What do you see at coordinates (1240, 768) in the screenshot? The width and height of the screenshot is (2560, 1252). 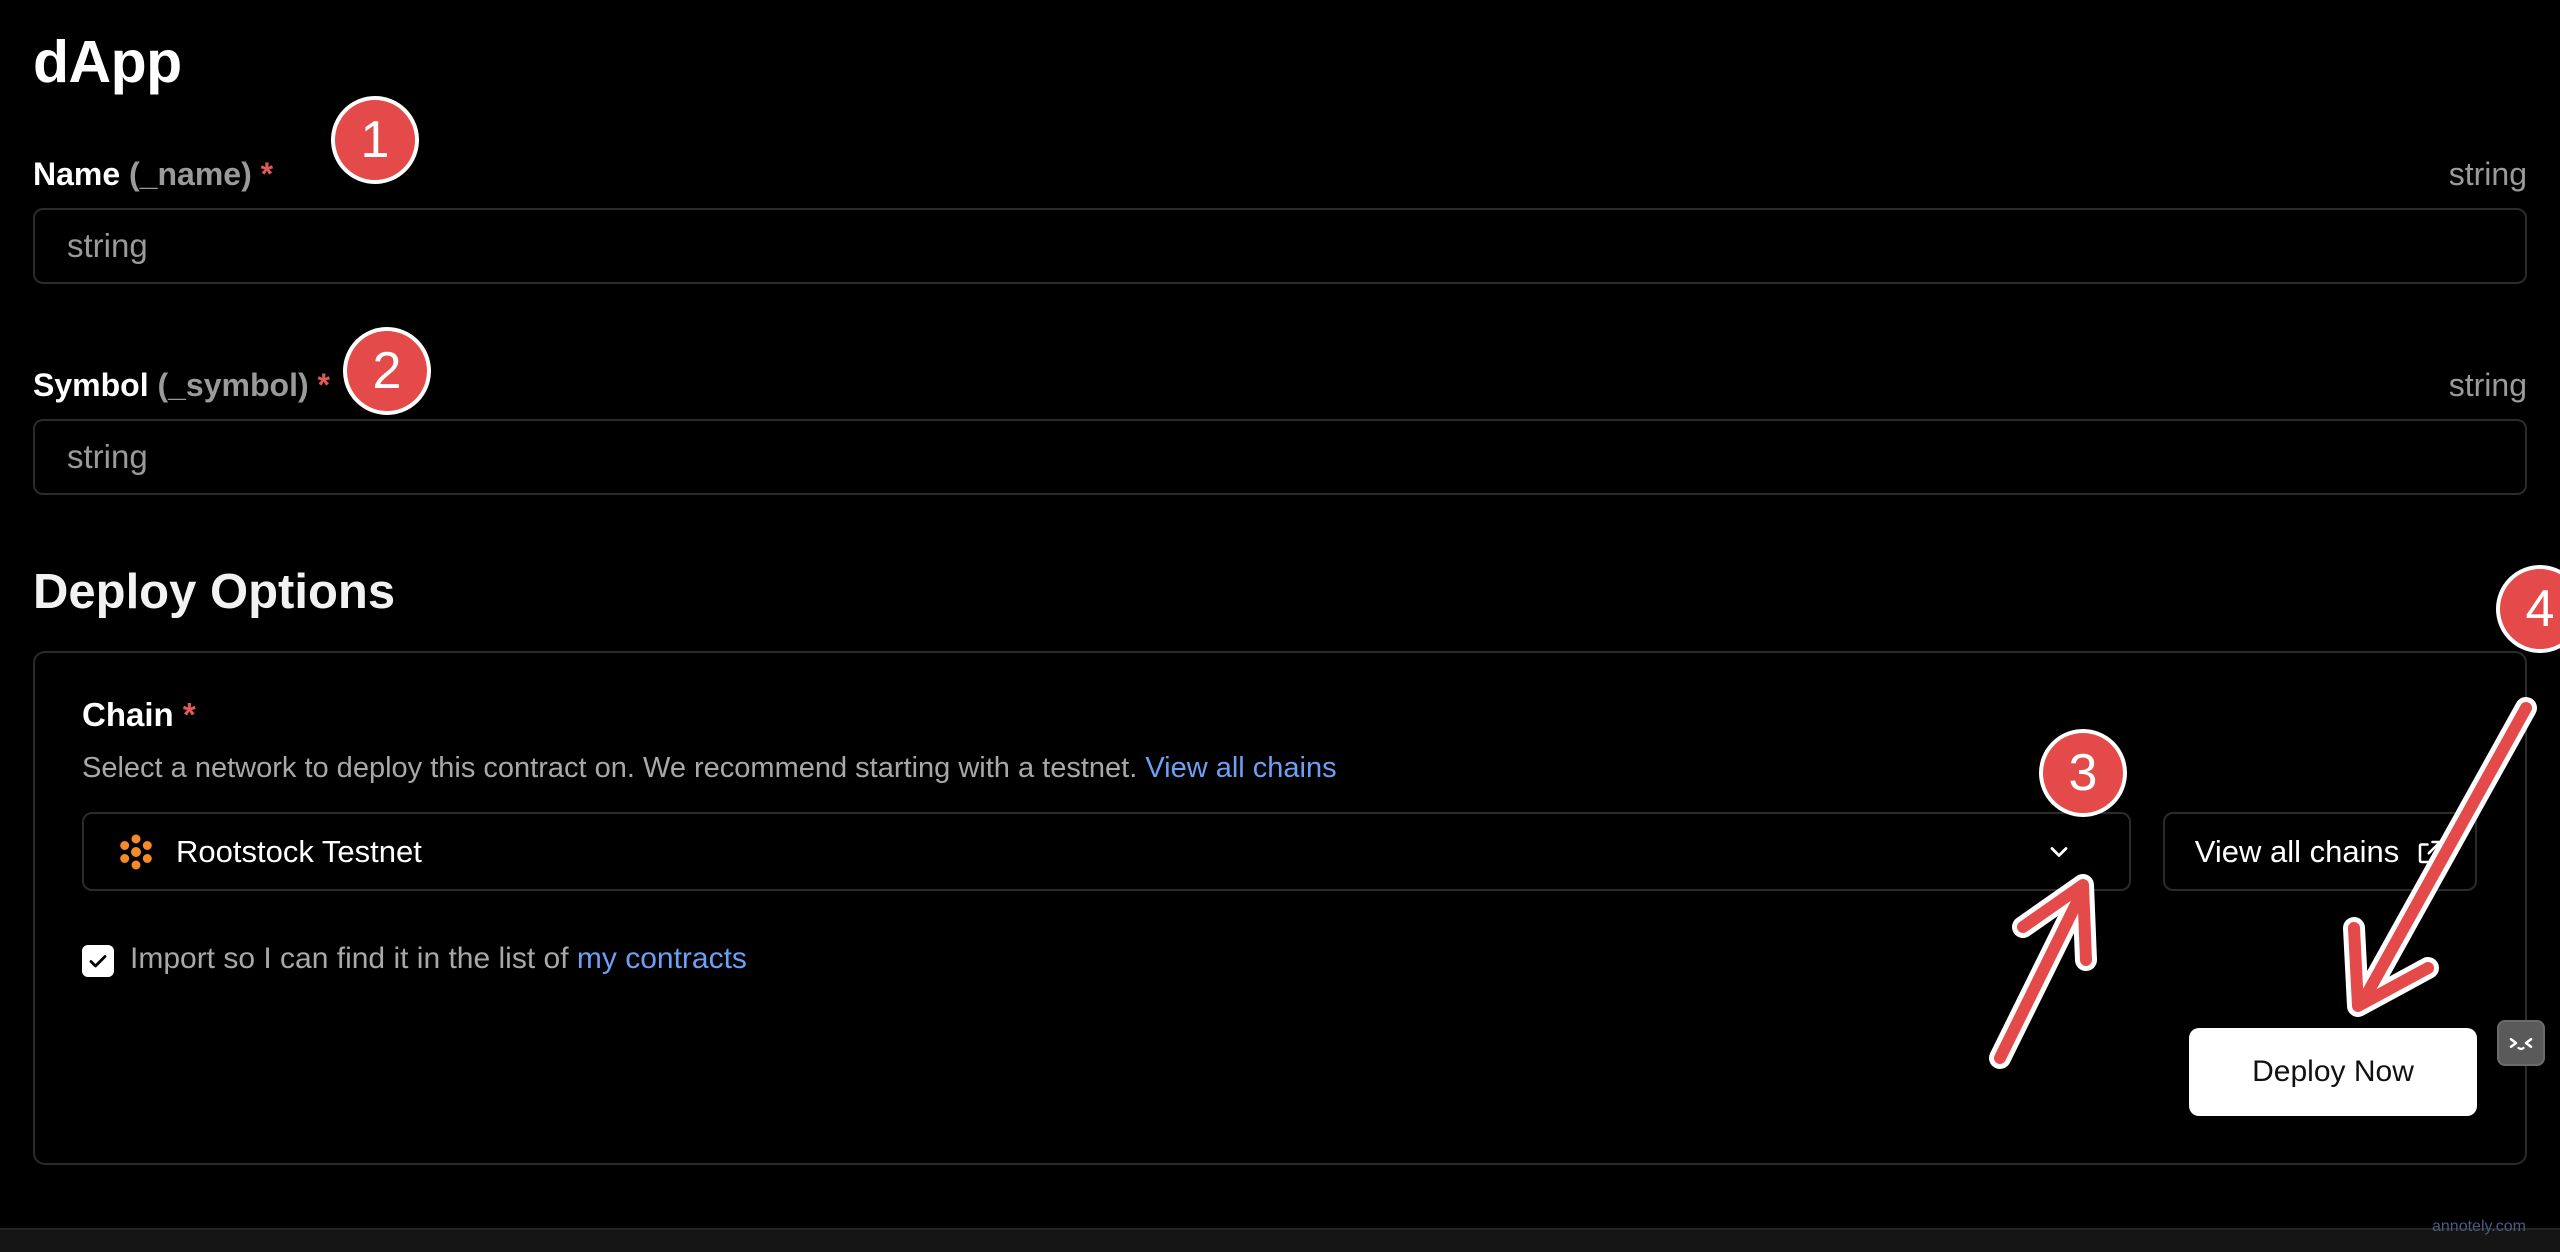 I see `view-all-chains-link: View all chains` at bounding box center [1240, 768].